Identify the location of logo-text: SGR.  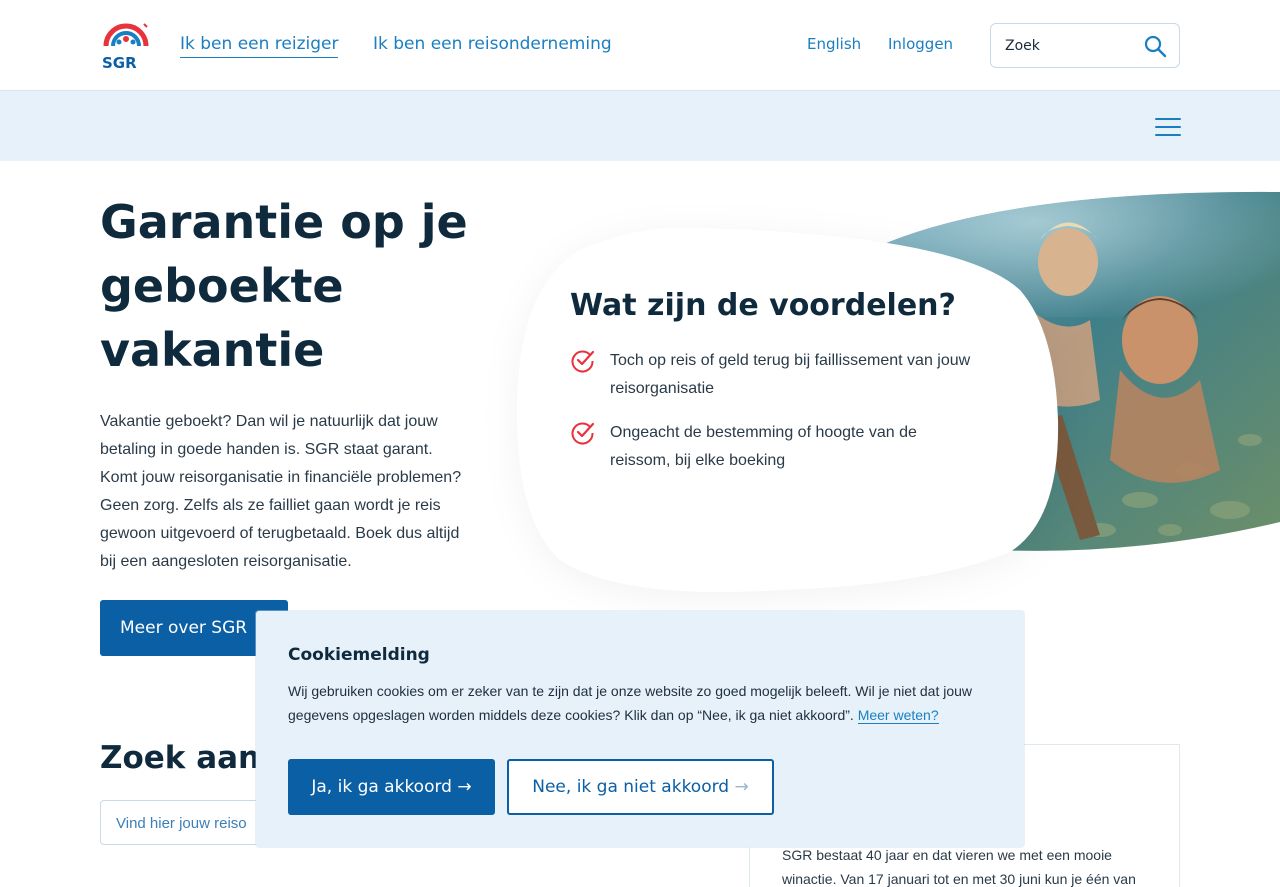
(119, 62).